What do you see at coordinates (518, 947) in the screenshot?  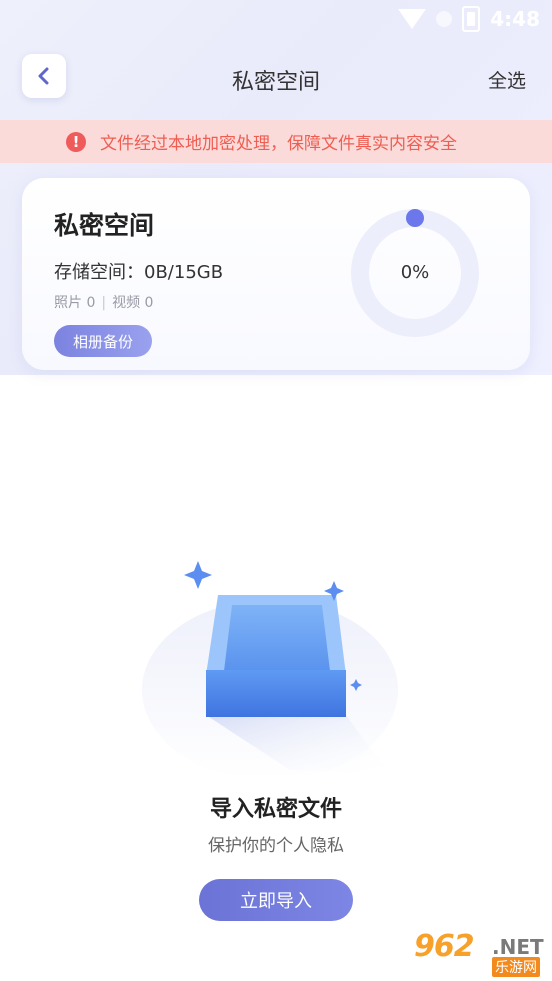 I see `watermark-net: .NET` at bounding box center [518, 947].